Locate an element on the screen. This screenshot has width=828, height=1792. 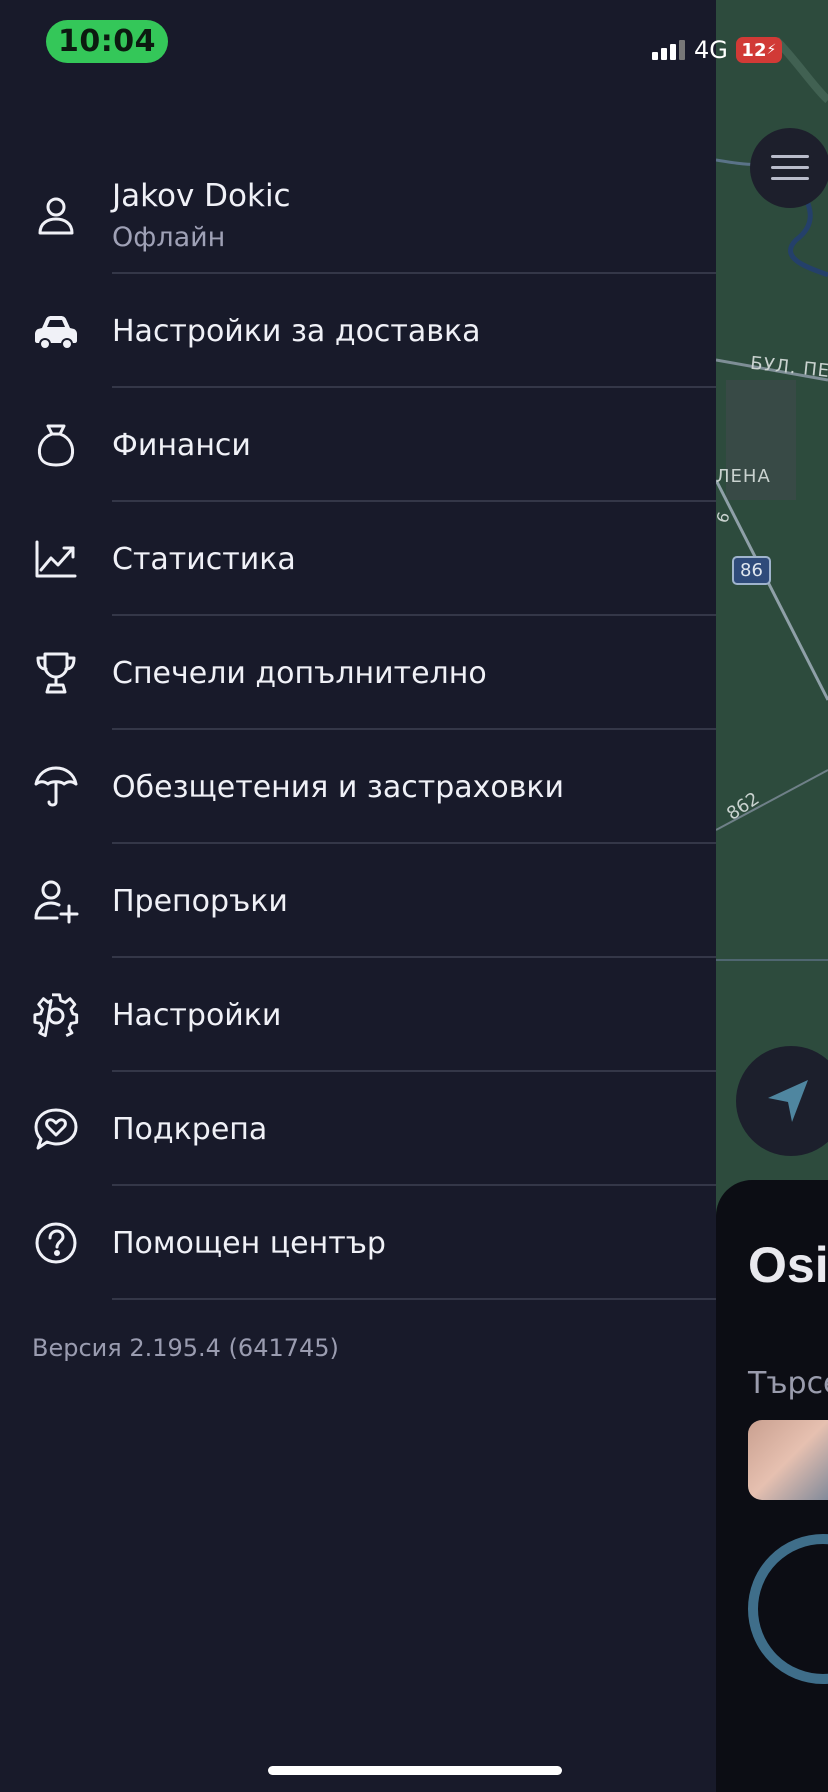
divider is located at coordinates (414, 1299).